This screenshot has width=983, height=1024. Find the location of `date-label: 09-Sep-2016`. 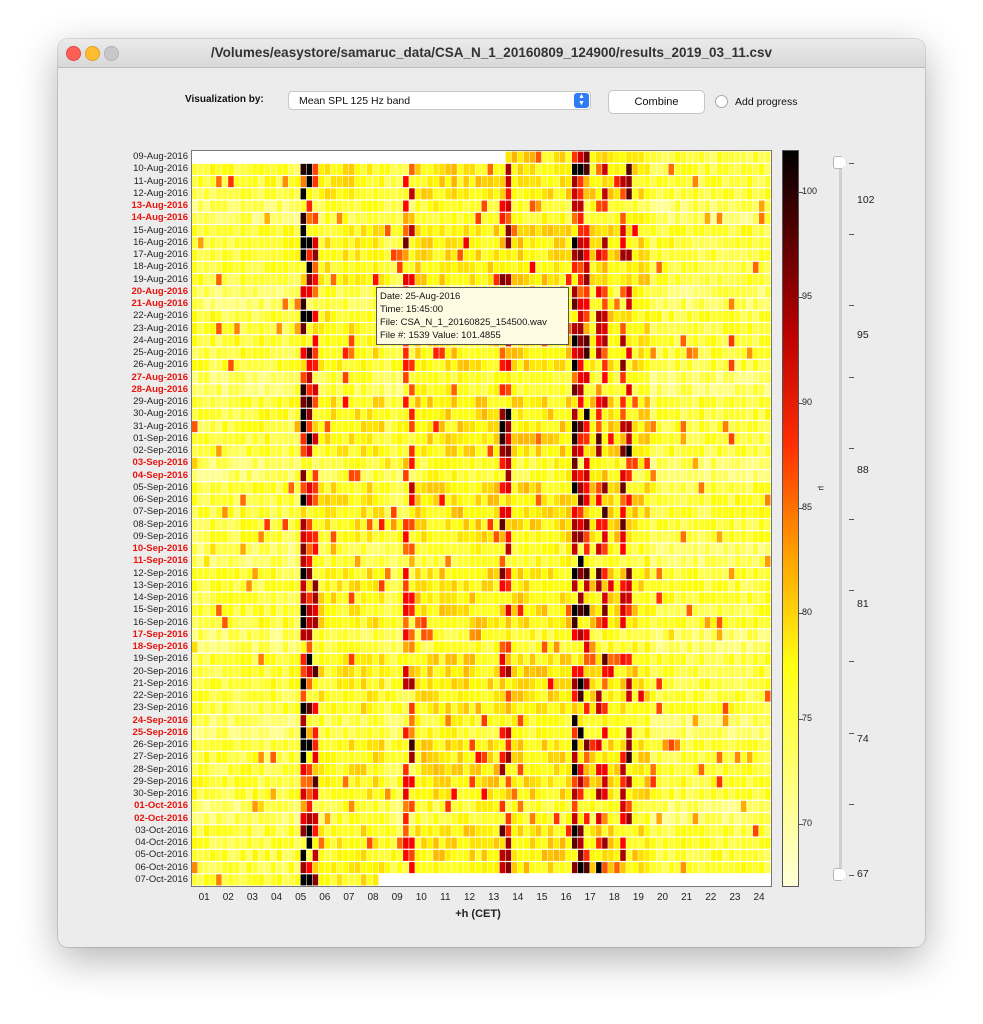

date-label: 09-Sep-2016 is located at coordinates (160, 536).